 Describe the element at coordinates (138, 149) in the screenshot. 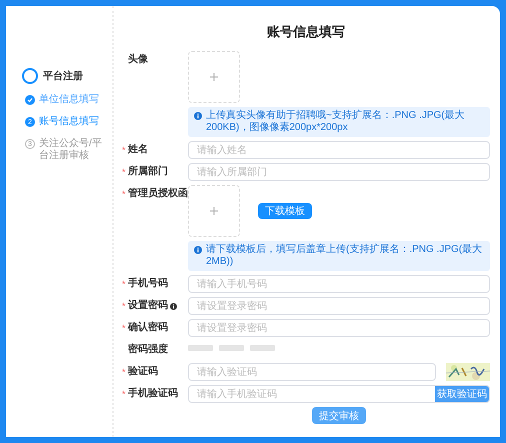

I see `field-label: 姓名` at that location.